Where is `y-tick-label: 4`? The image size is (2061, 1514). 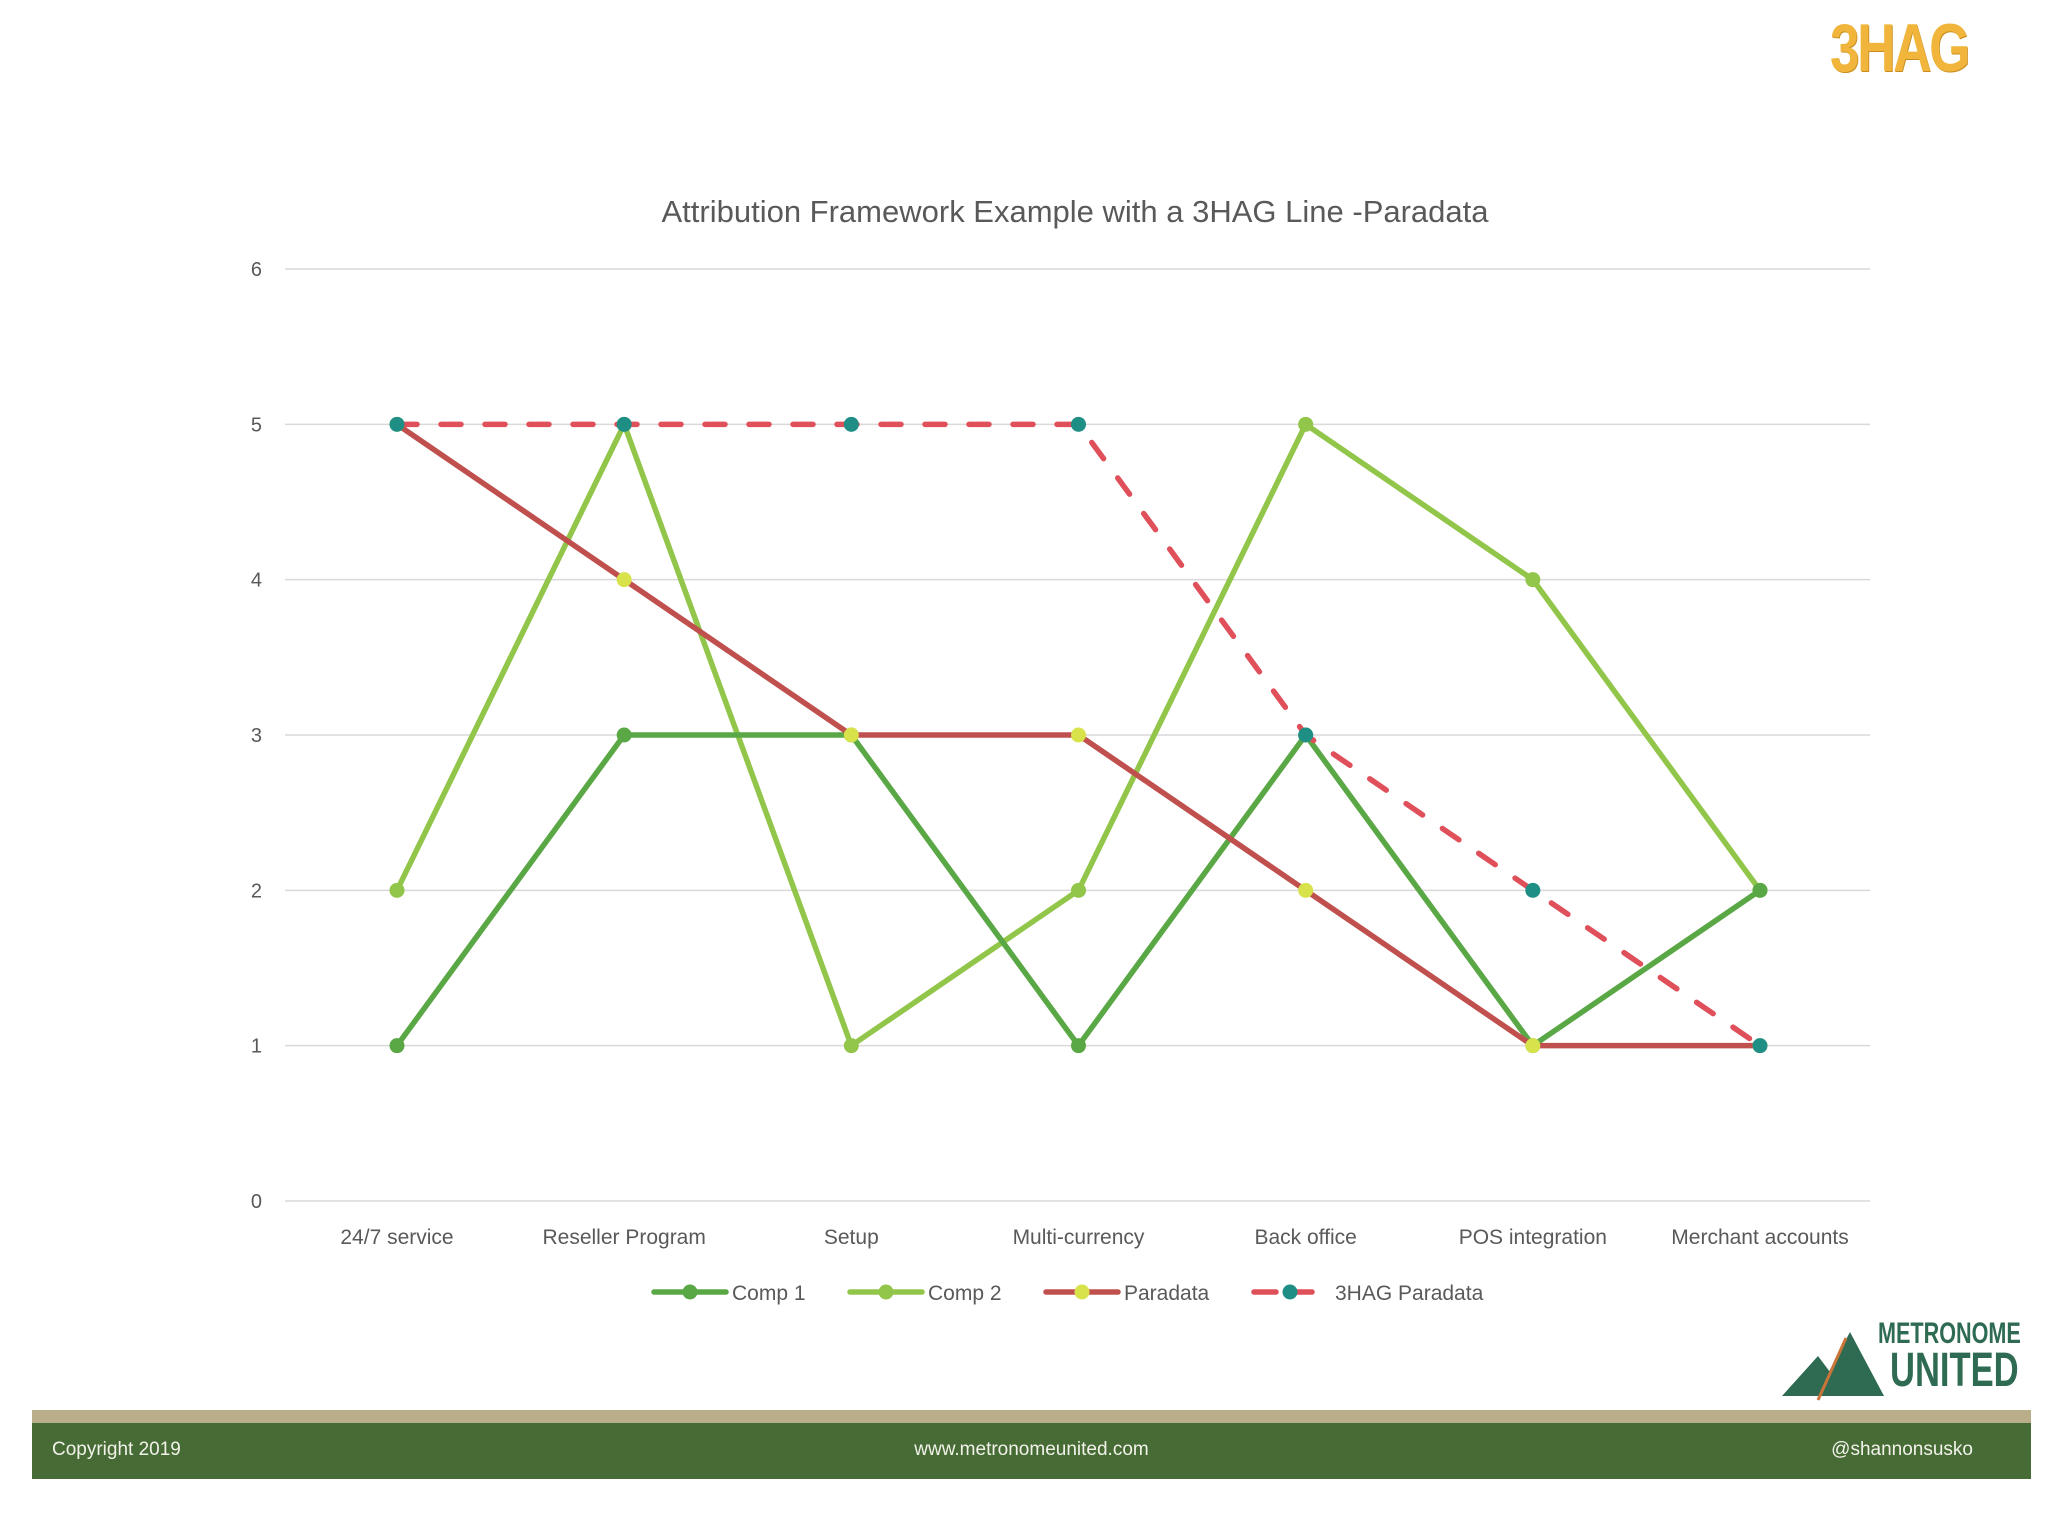 y-tick-label: 4 is located at coordinates (256, 581).